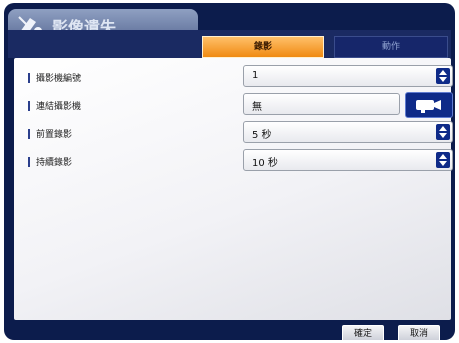  Describe the element at coordinates (363, 332) in the screenshot. I see `ok-button: 確定` at that location.